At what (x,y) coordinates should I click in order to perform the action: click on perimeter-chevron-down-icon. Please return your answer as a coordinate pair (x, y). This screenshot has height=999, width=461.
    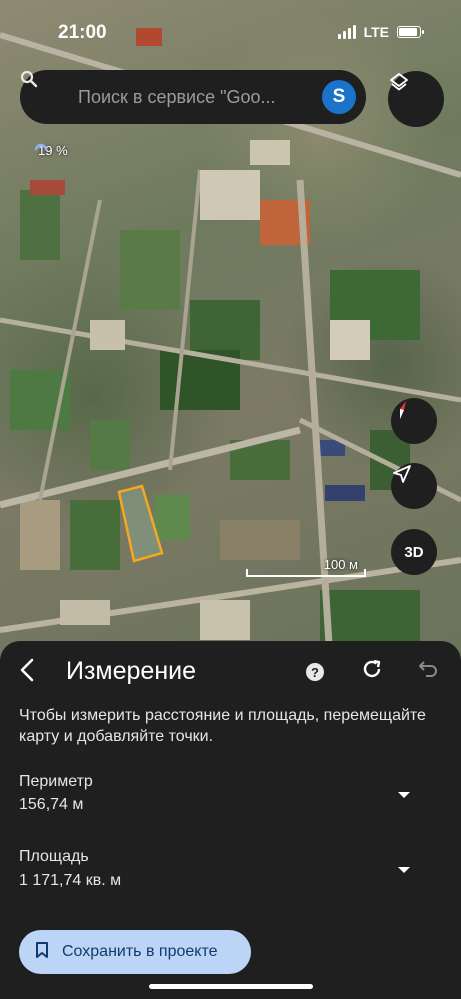
    Looking at the image, I should click on (404, 792).